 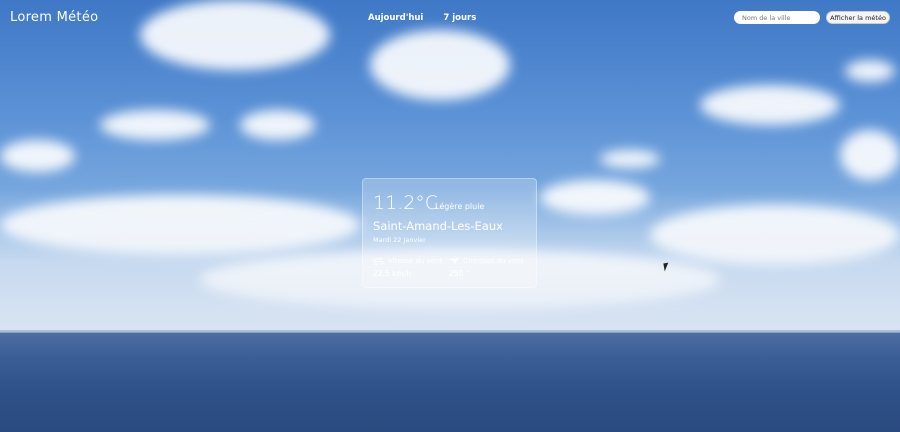 I want to click on nav-7-days: 7 jours, so click(x=459, y=18).